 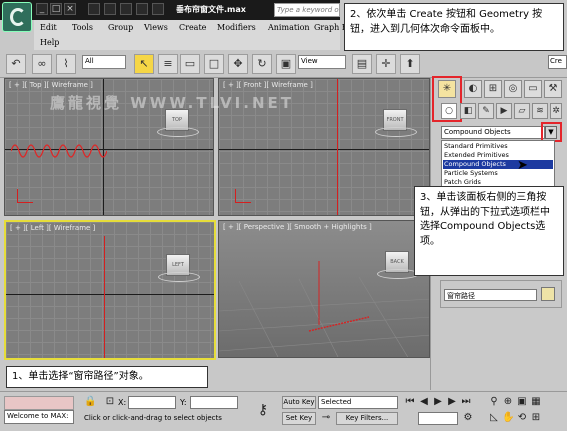 What do you see at coordinates (192, 27) in the screenshot?
I see `menu-create: Create` at bounding box center [192, 27].